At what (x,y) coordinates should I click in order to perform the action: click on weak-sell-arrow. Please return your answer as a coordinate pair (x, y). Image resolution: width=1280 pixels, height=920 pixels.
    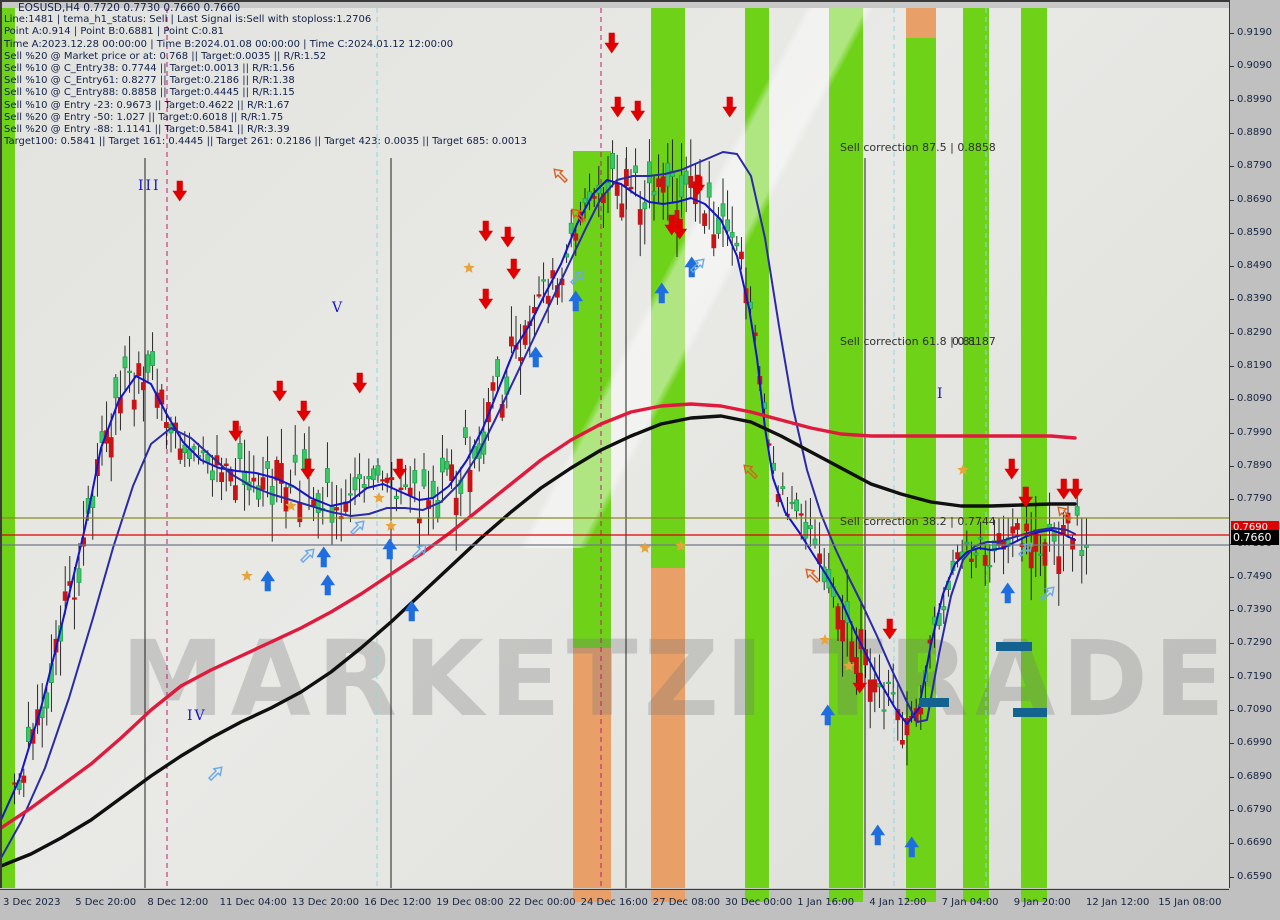
    Looking at the image, I should click on (750, 472).